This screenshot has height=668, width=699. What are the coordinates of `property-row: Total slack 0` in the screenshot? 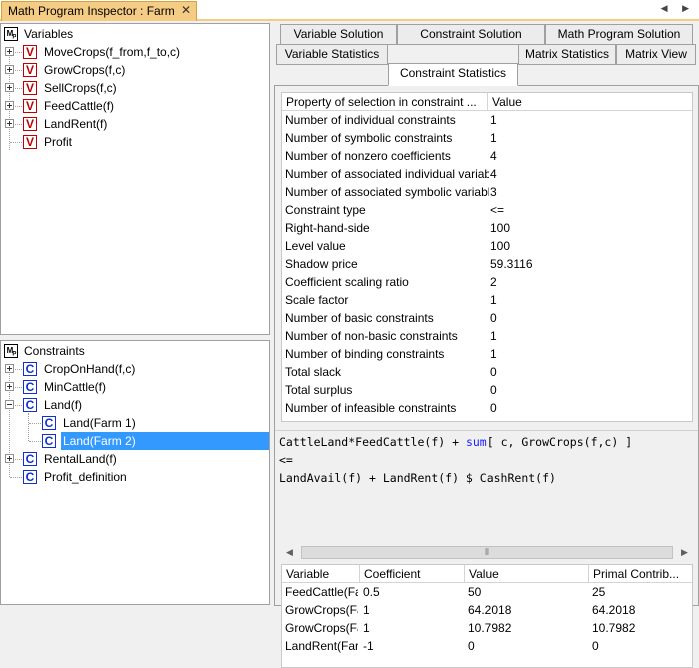 It's located at (487, 372).